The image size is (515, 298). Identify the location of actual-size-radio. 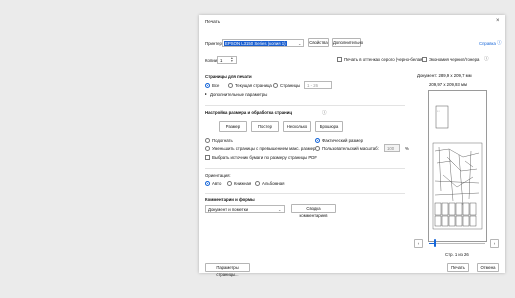
(317, 140).